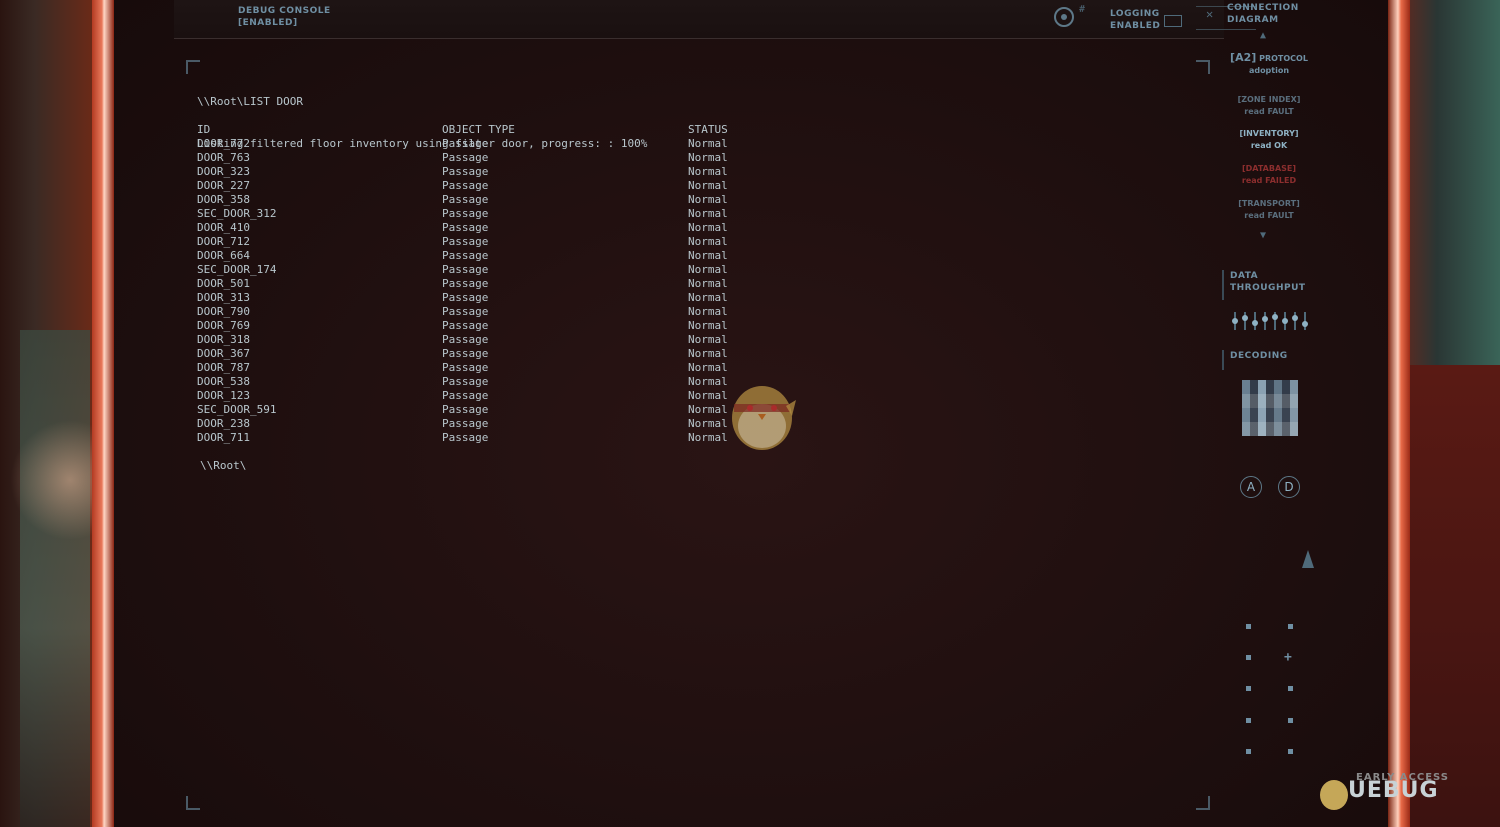  Describe the element at coordinates (223, 339) in the screenshot. I see `cell-id: DOOR_318` at that location.